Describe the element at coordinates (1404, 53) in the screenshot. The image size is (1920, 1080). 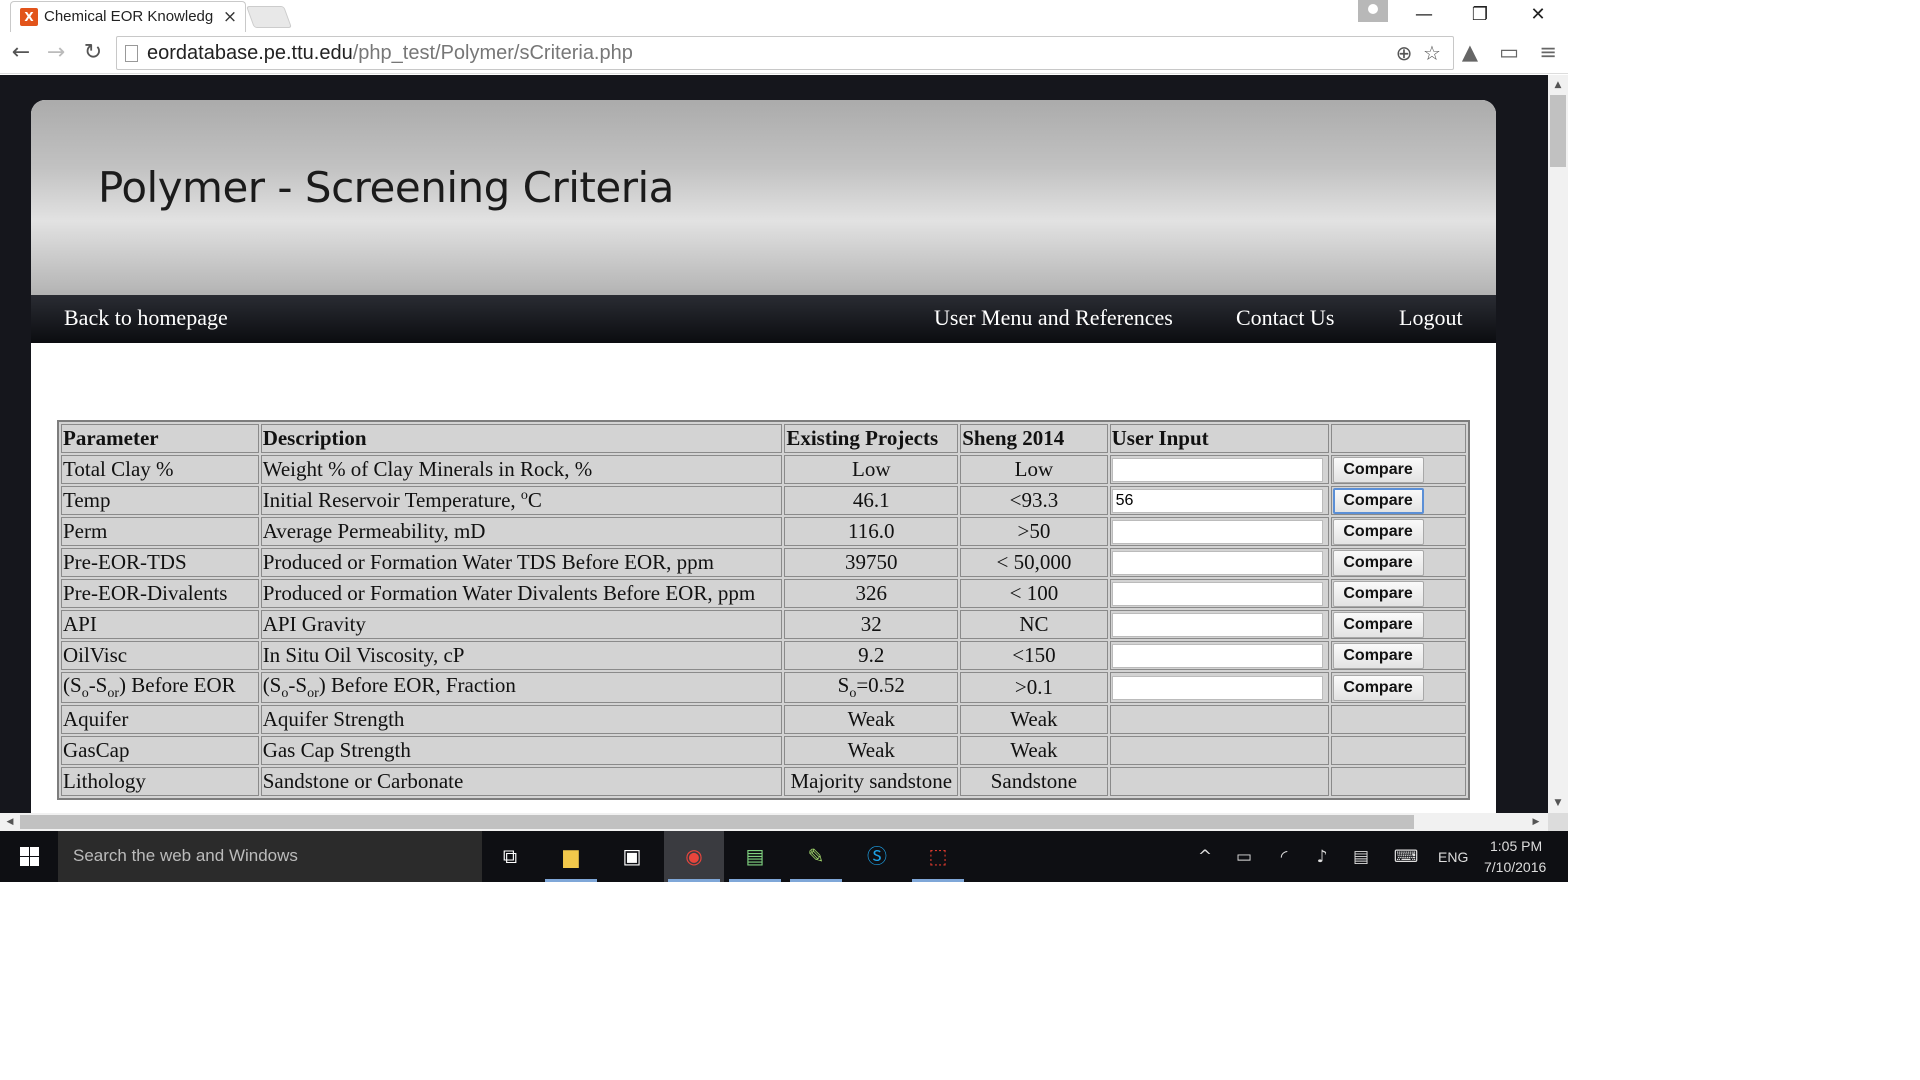
I see `zoom-icon: ⊕` at that location.